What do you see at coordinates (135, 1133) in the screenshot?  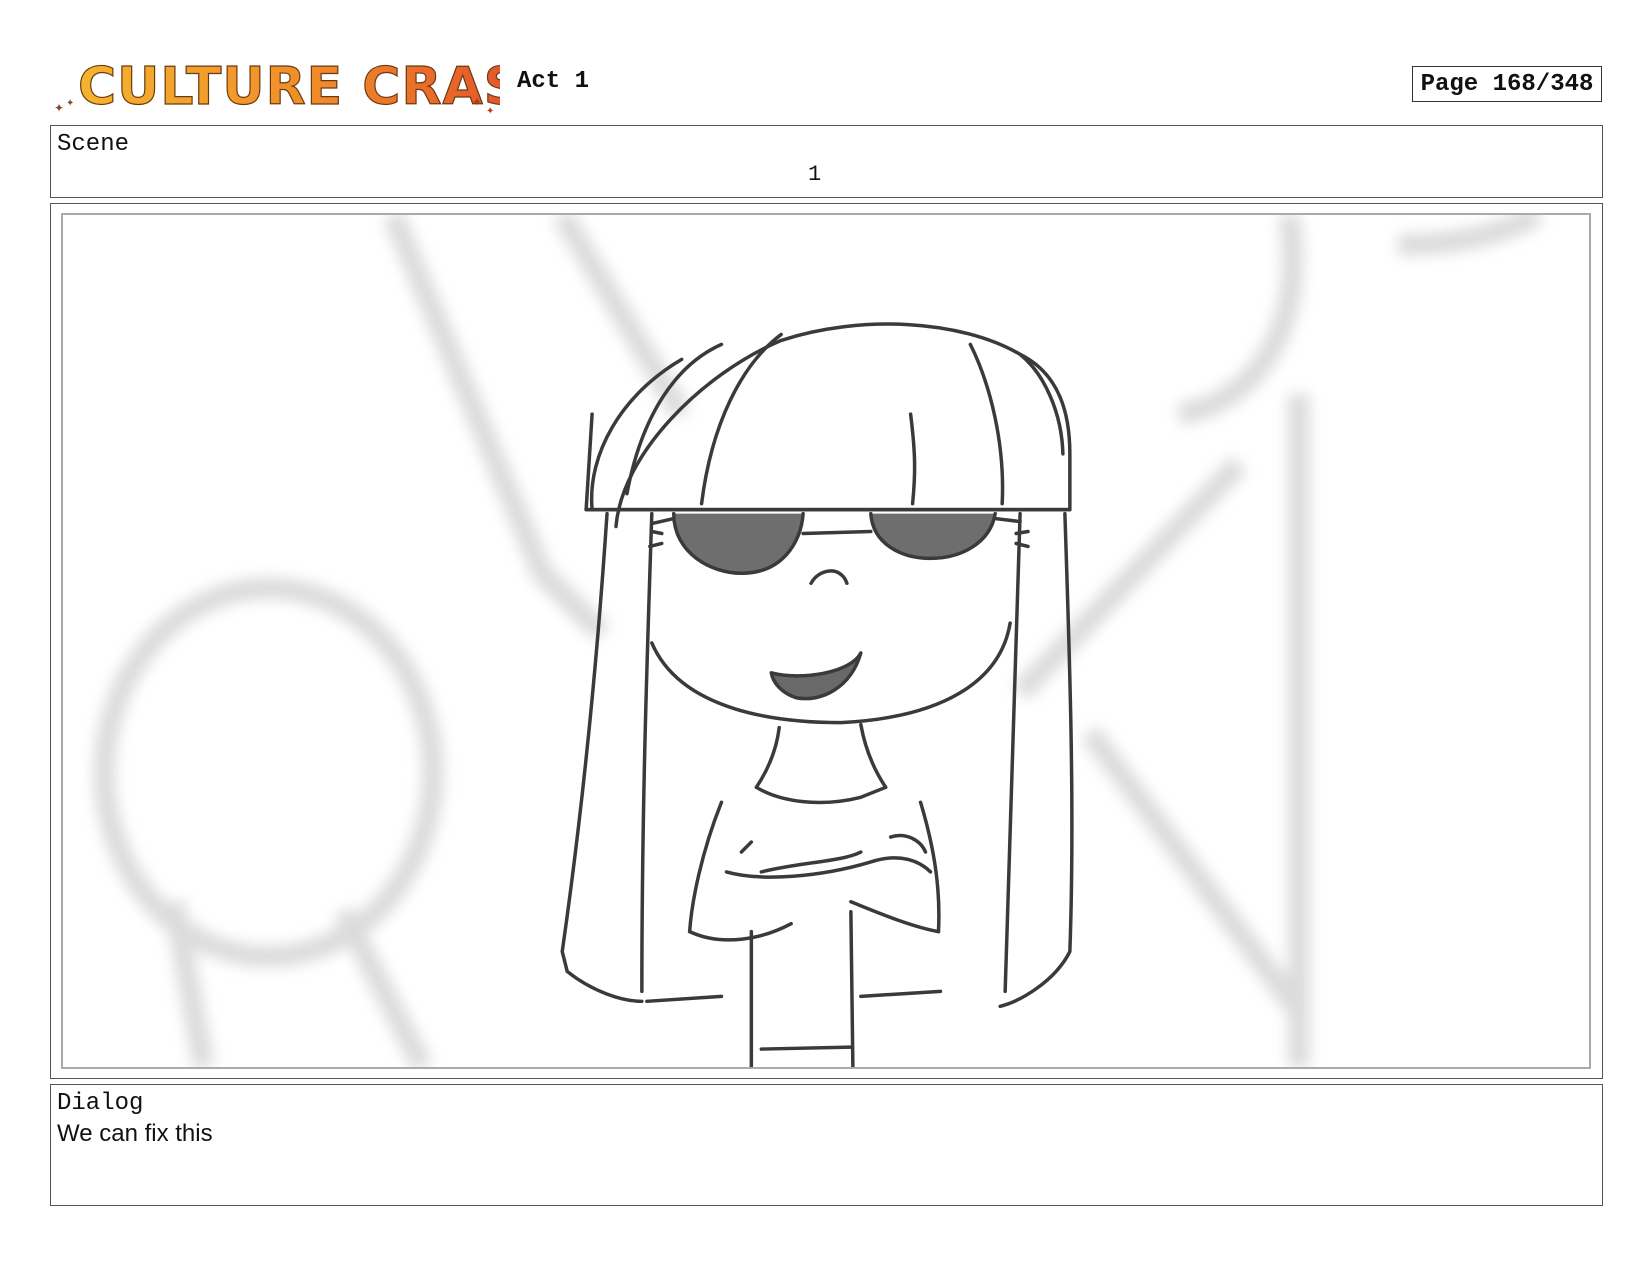 I see `dialog-text: We can fix this` at bounding box center [135, 1133].